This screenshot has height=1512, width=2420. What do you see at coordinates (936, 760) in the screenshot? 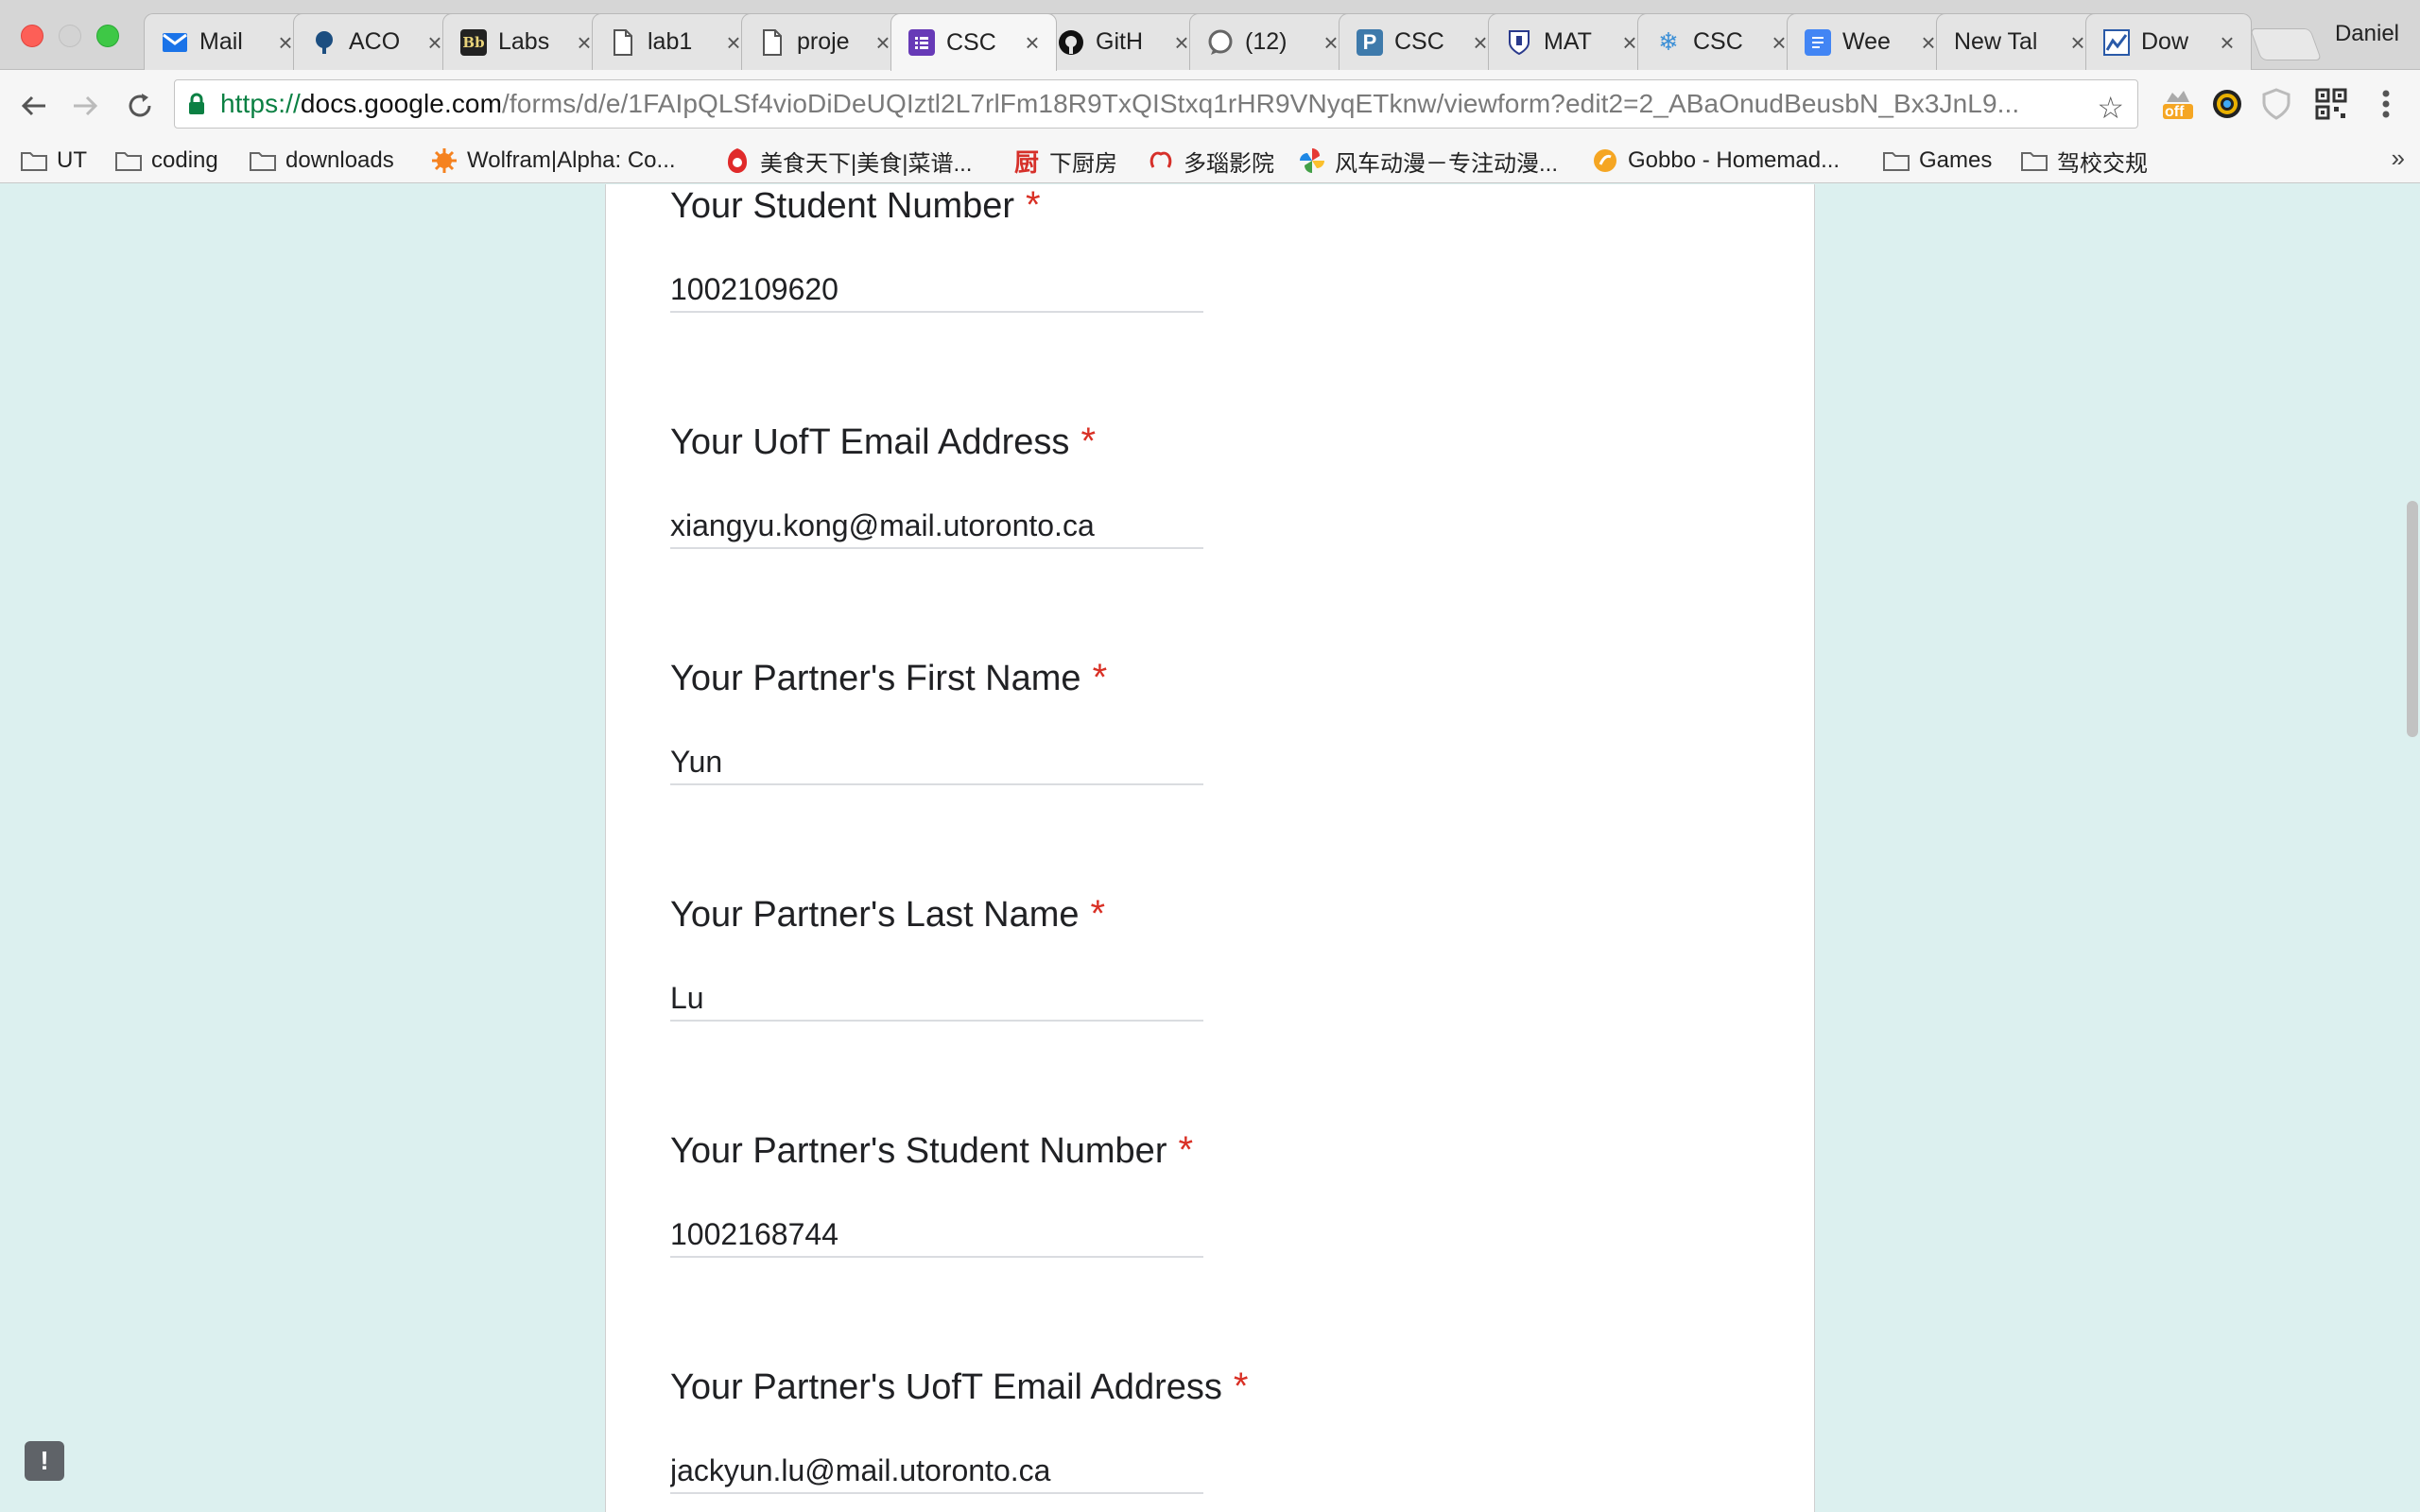
I see `partner-first-name-input` at bounding box center [936, 760].